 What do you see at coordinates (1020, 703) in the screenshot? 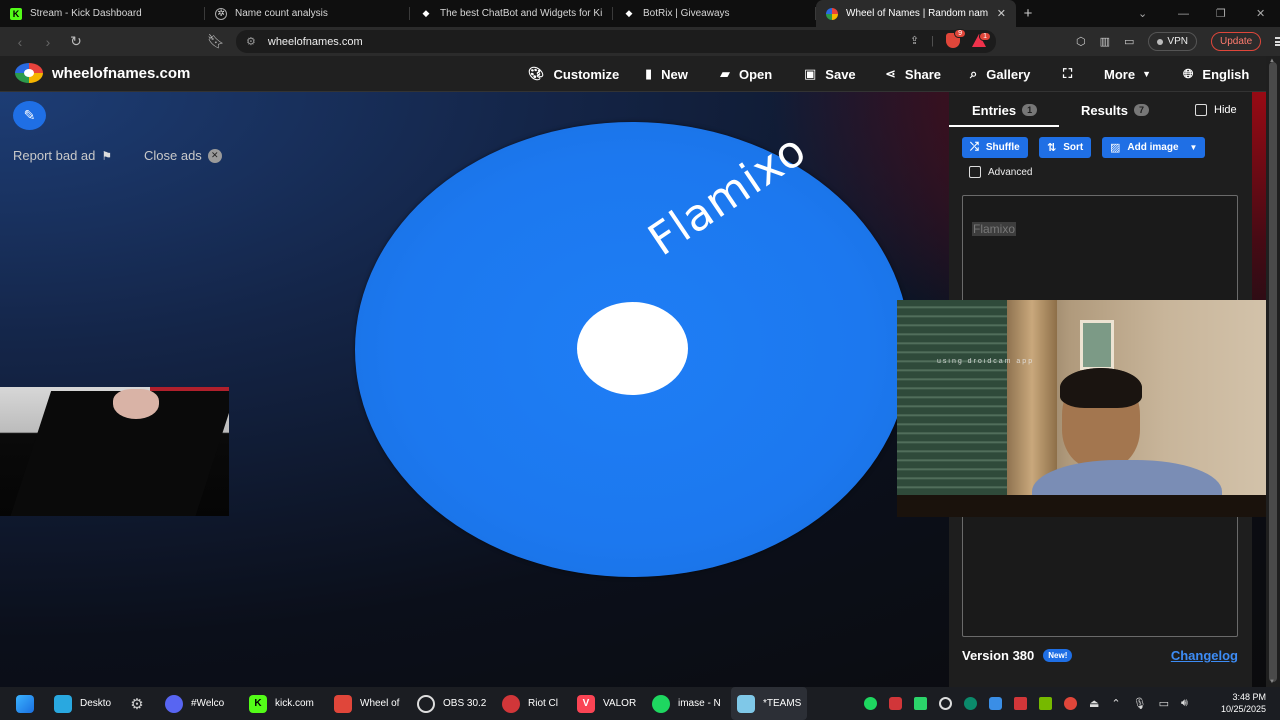
I see `riot-client-tray-icon` at bounding box center [1020, 703].